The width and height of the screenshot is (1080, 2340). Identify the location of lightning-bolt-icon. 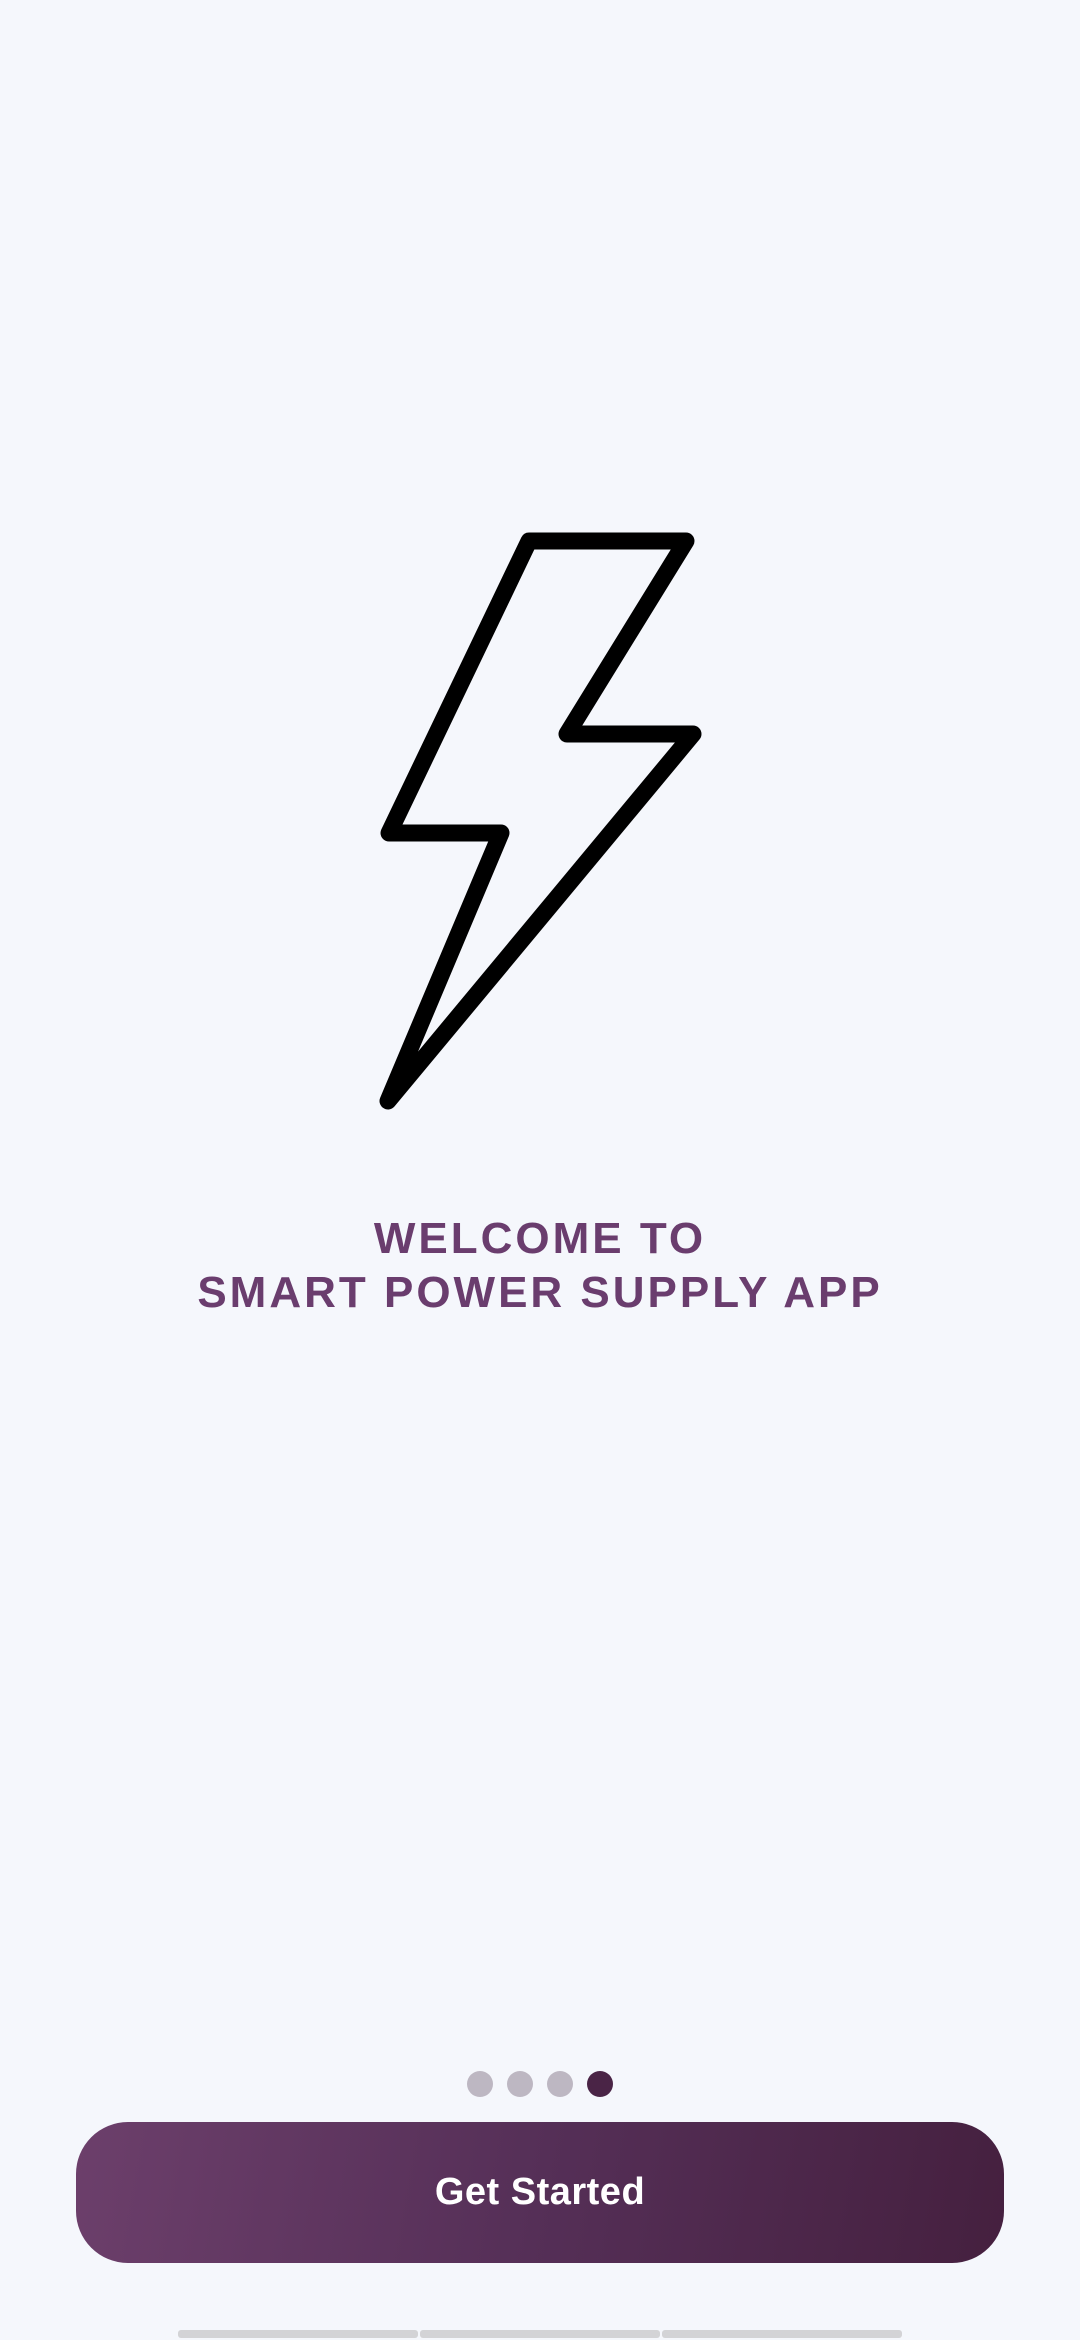
(540, 820).